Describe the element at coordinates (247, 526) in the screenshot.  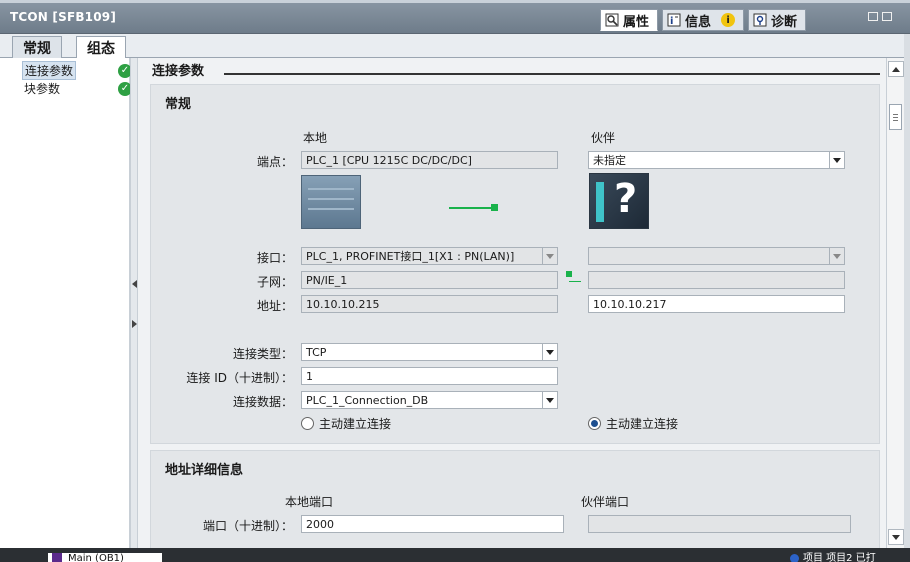
I see `port-label: 端口（十进制）：` at that location.